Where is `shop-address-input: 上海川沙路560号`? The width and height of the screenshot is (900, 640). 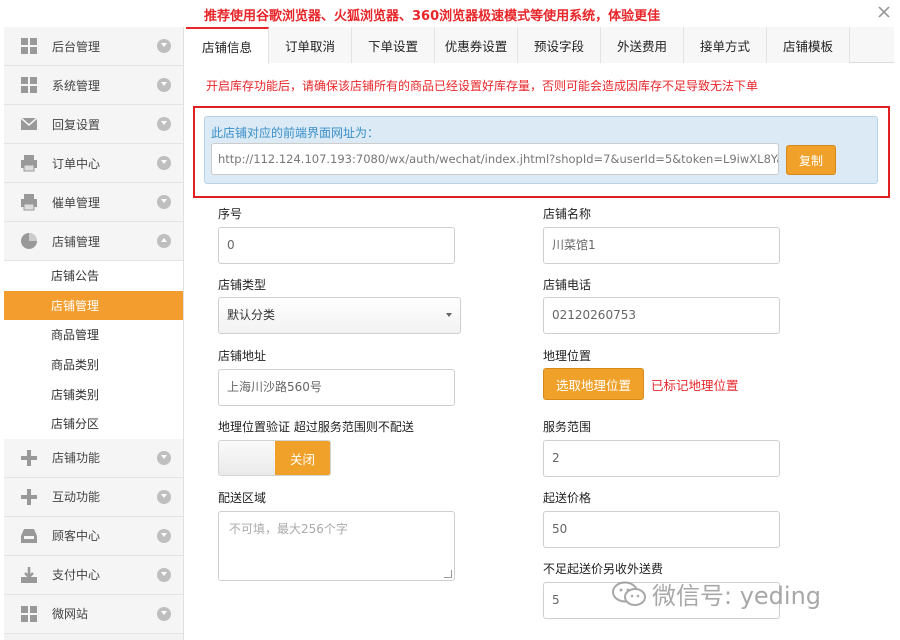
shop-address-input: 上海川沙路560号 is located at coordinates (336, 387).